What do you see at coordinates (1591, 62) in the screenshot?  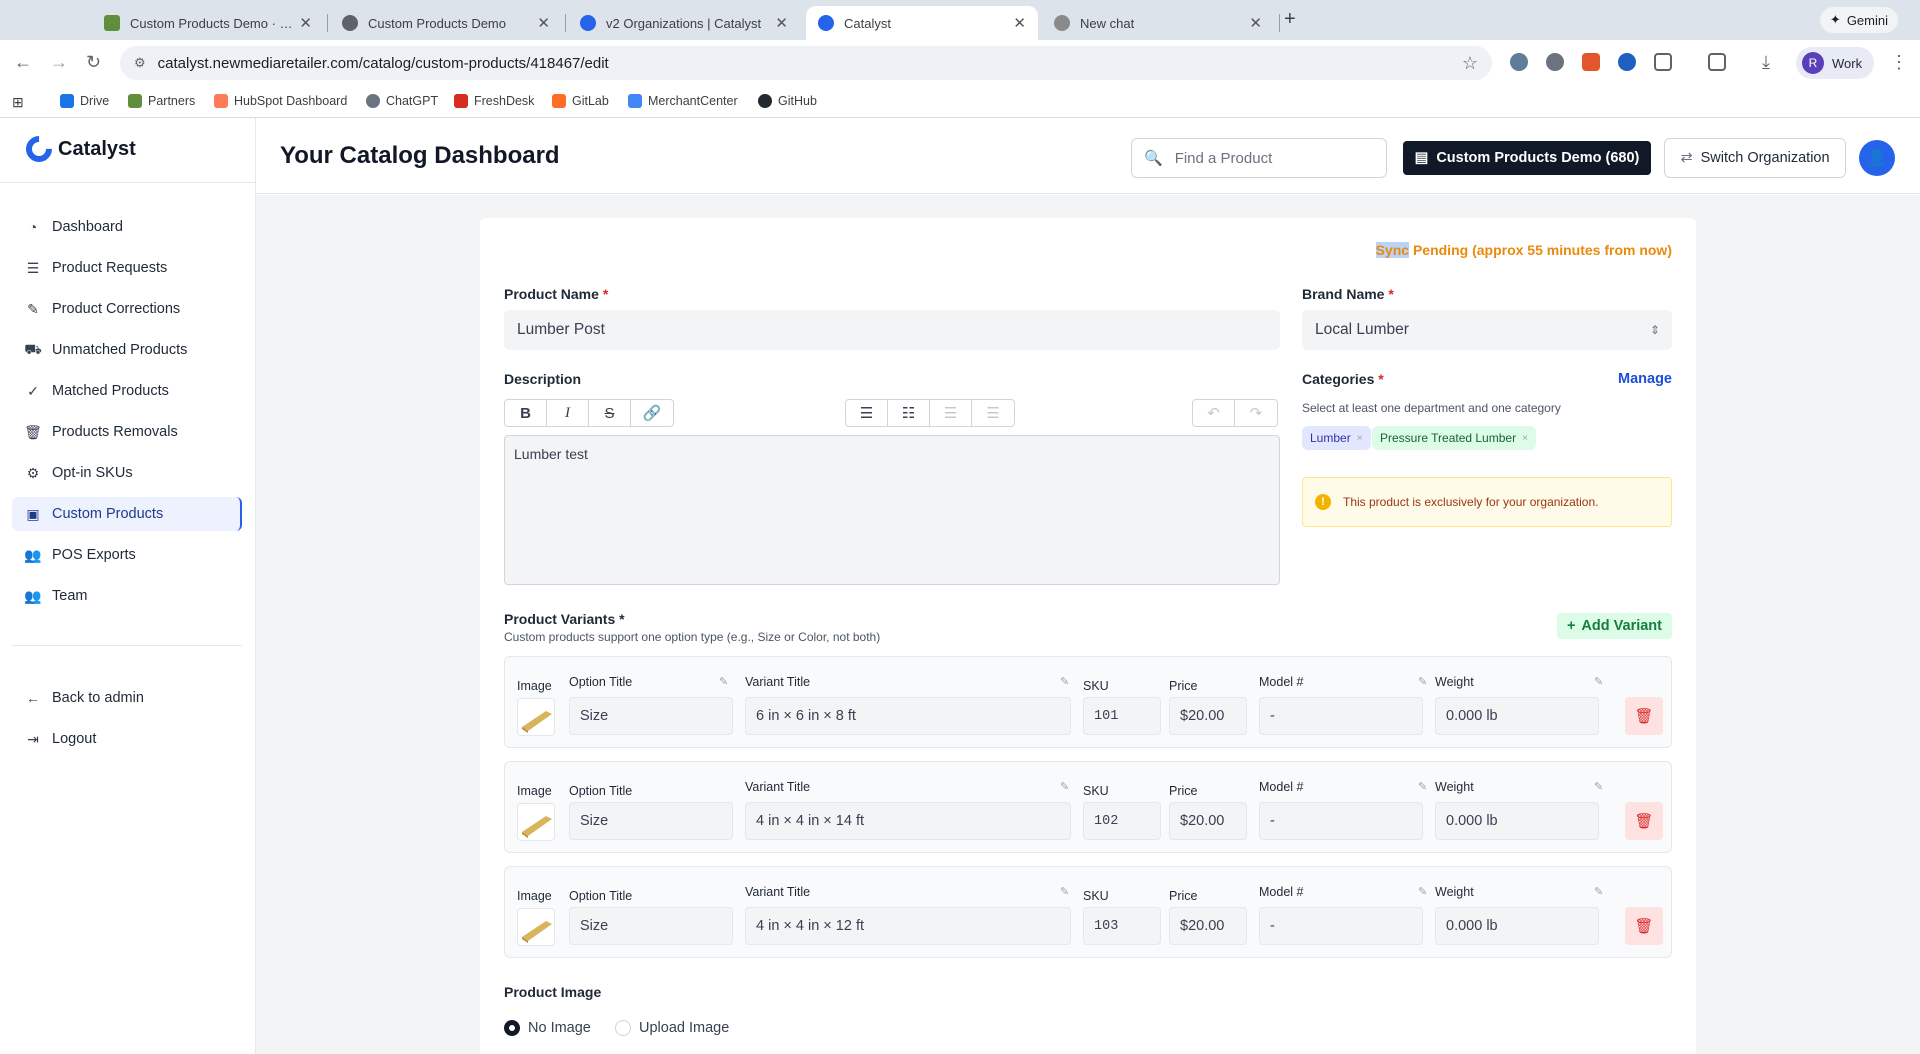 I see `extension-icon` at bounding box center [1591, 62].